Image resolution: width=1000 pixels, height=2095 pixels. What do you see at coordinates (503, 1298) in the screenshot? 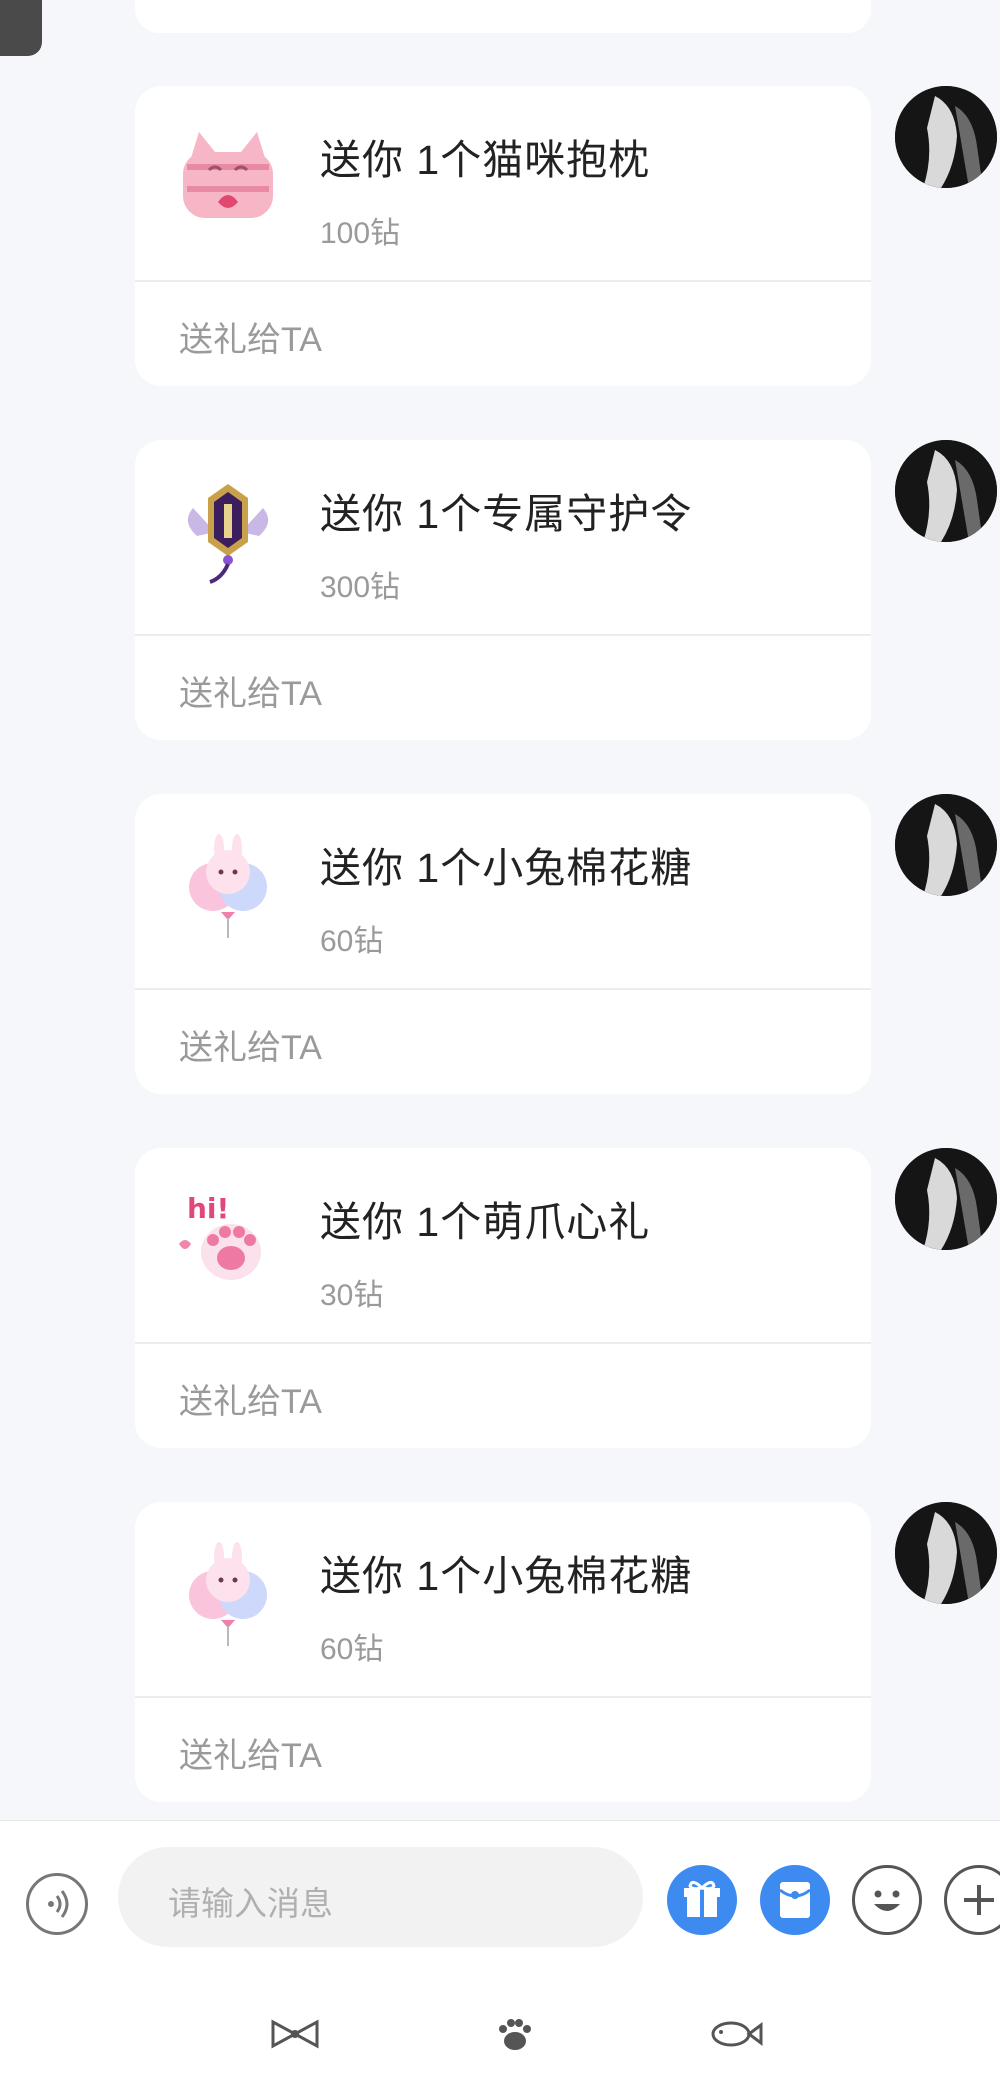
I see `gift-card: hi! 送你 1个萌爪心礼 30钻 送礼给TA` at bounding box center [503, 1298].